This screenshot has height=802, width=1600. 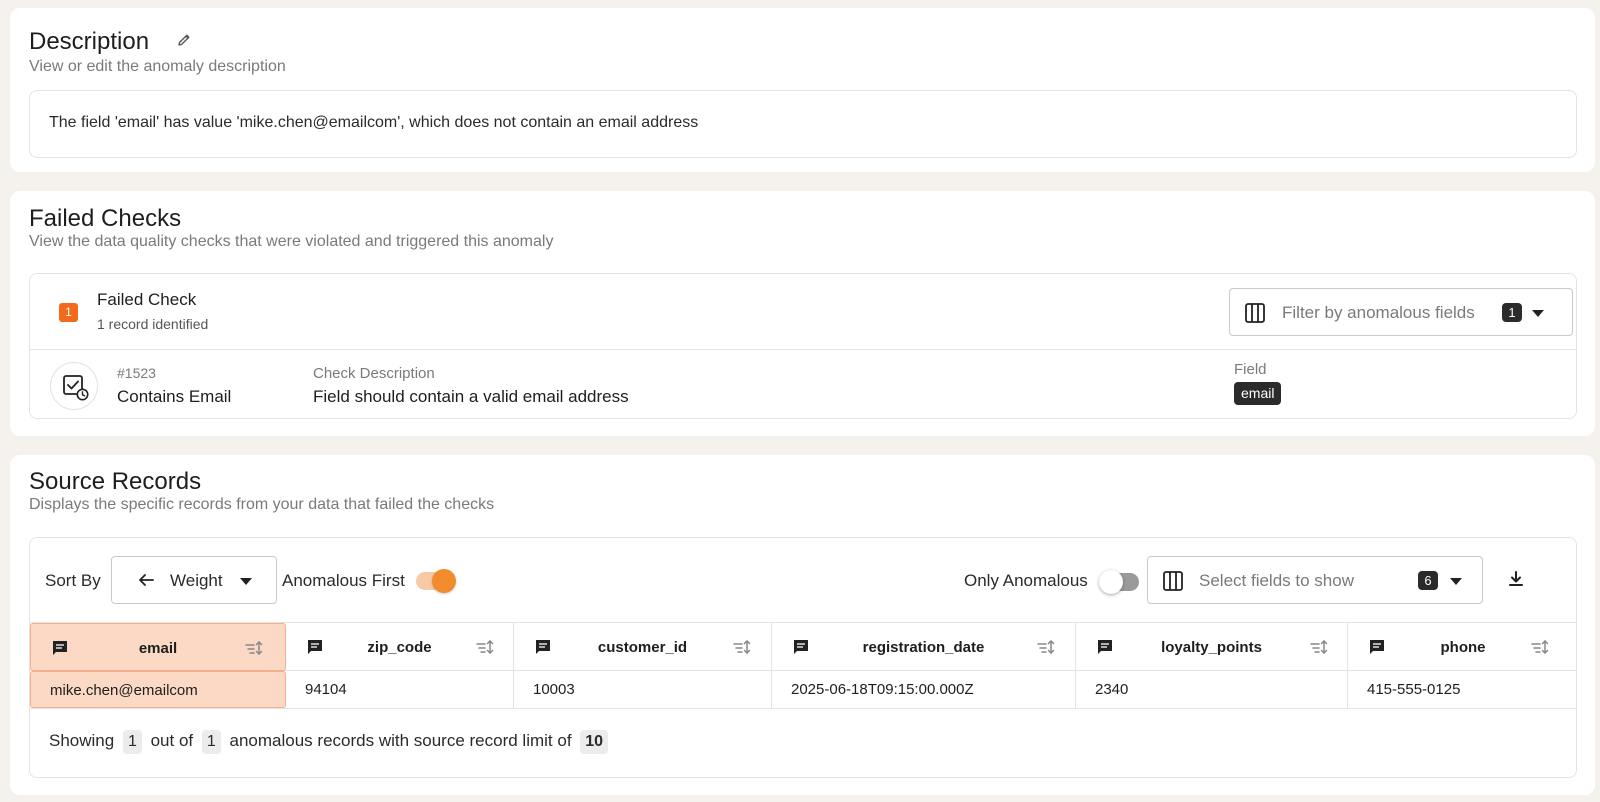 I want to click on source-records-title: Source Records, so click(x=115, y=481).